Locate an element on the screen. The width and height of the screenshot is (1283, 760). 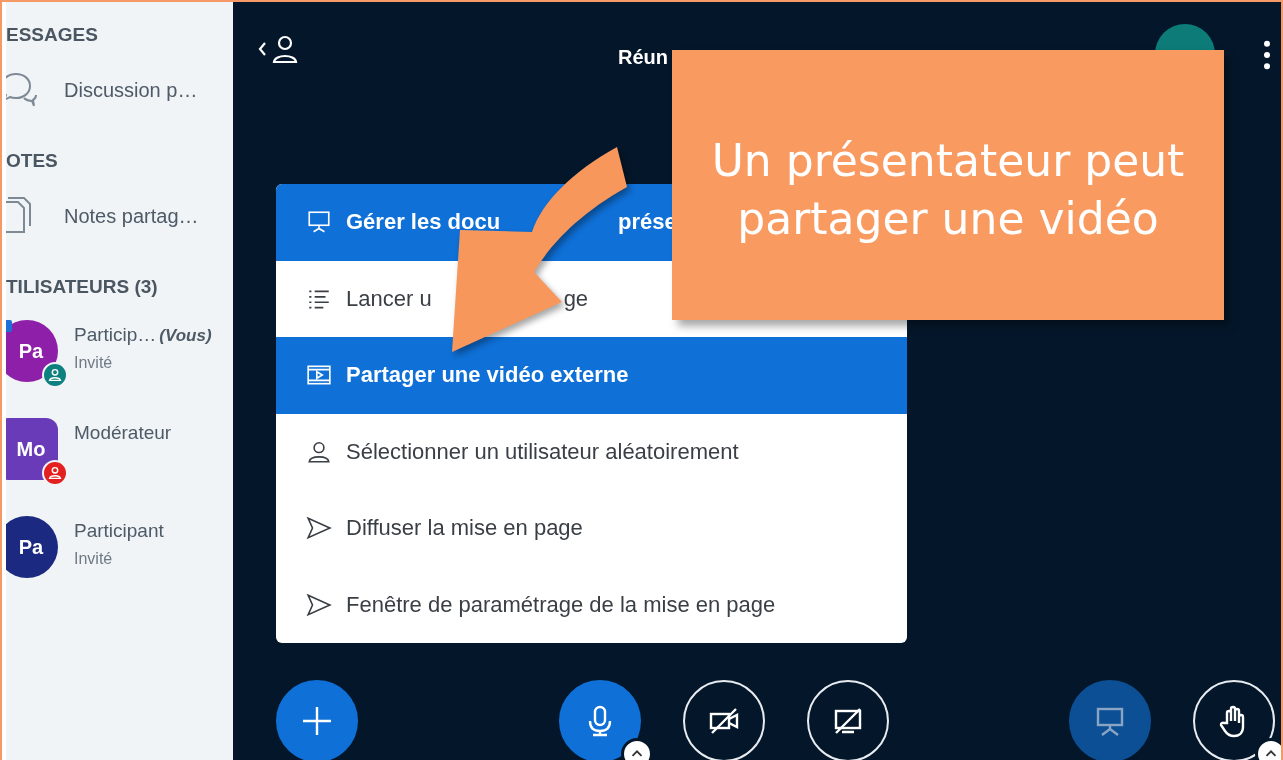
you-label: (Vous) is located at coordinates (185, 336).